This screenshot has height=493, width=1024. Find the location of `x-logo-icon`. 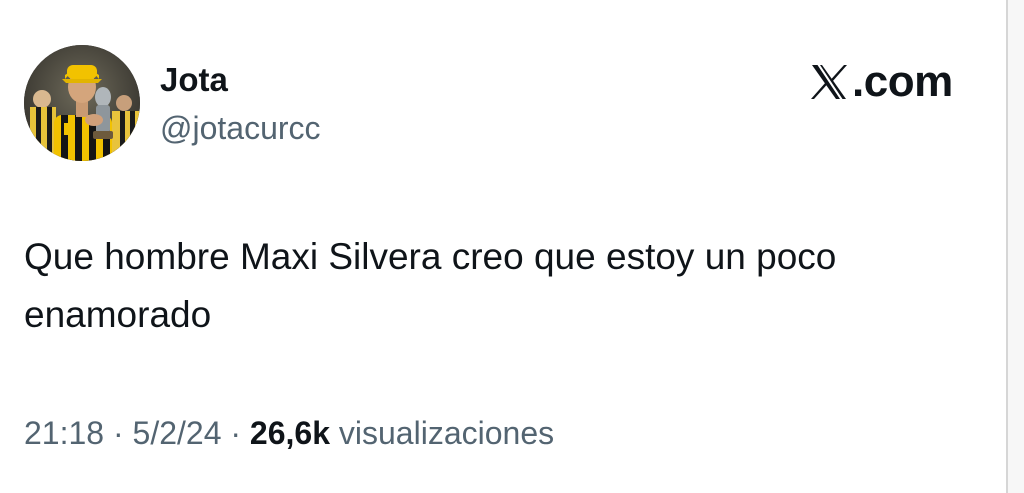

x-logo-icon is located at coordinates (829, 82).